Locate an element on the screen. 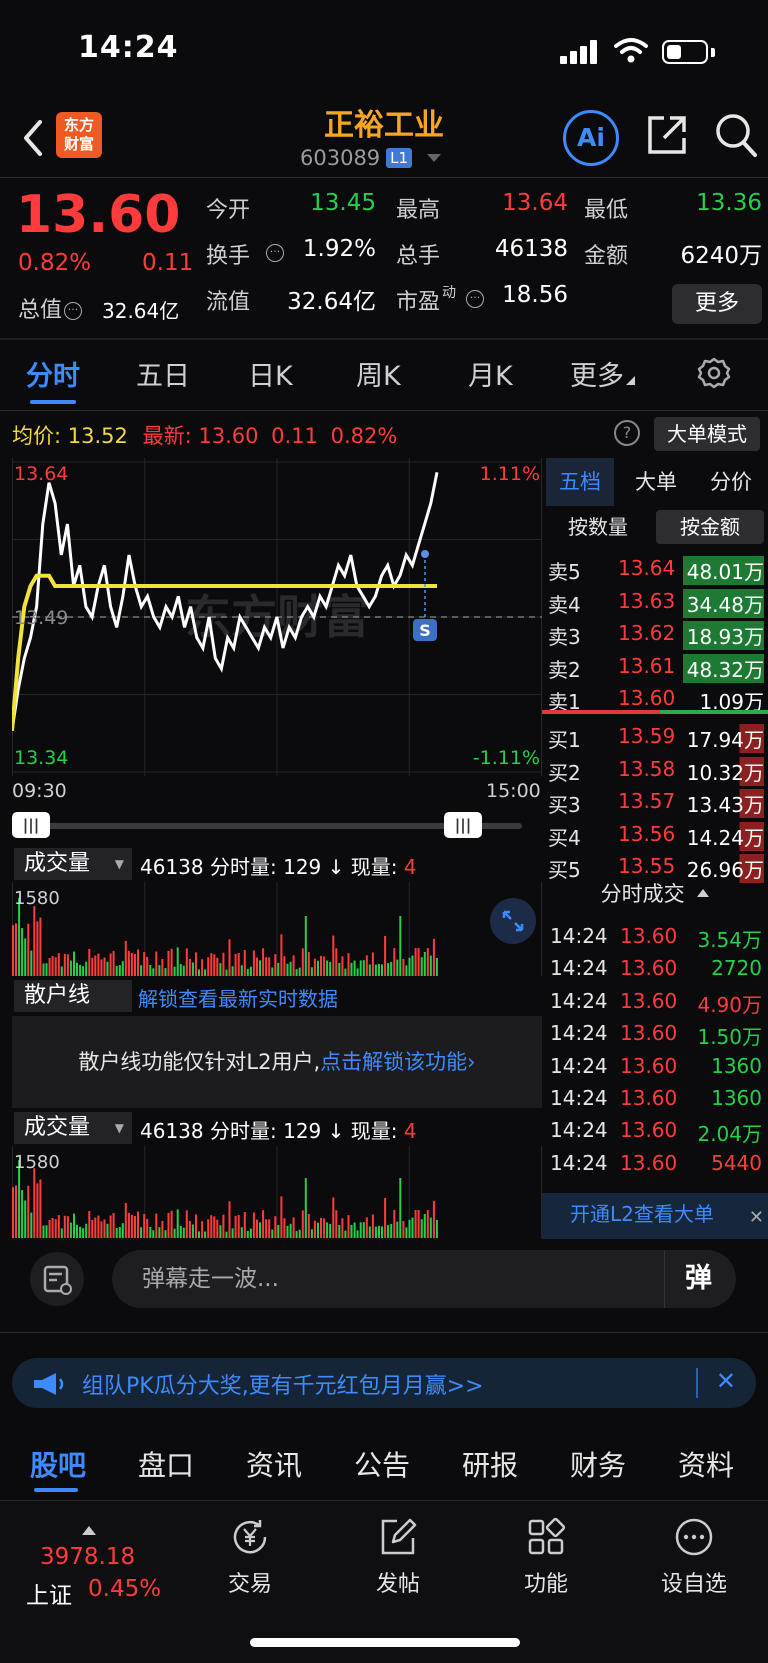  bid-row-4: 买4 13.56 14.24万 is located at coordinates (655, 834).